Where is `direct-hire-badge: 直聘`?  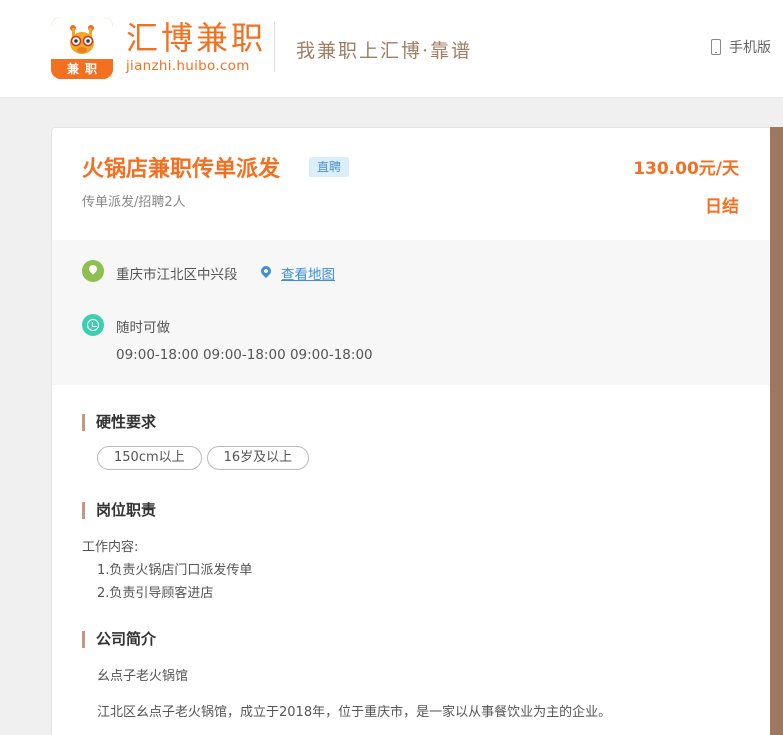 direct-hire-badge: 直聘 is located at coordinates (329, 167).